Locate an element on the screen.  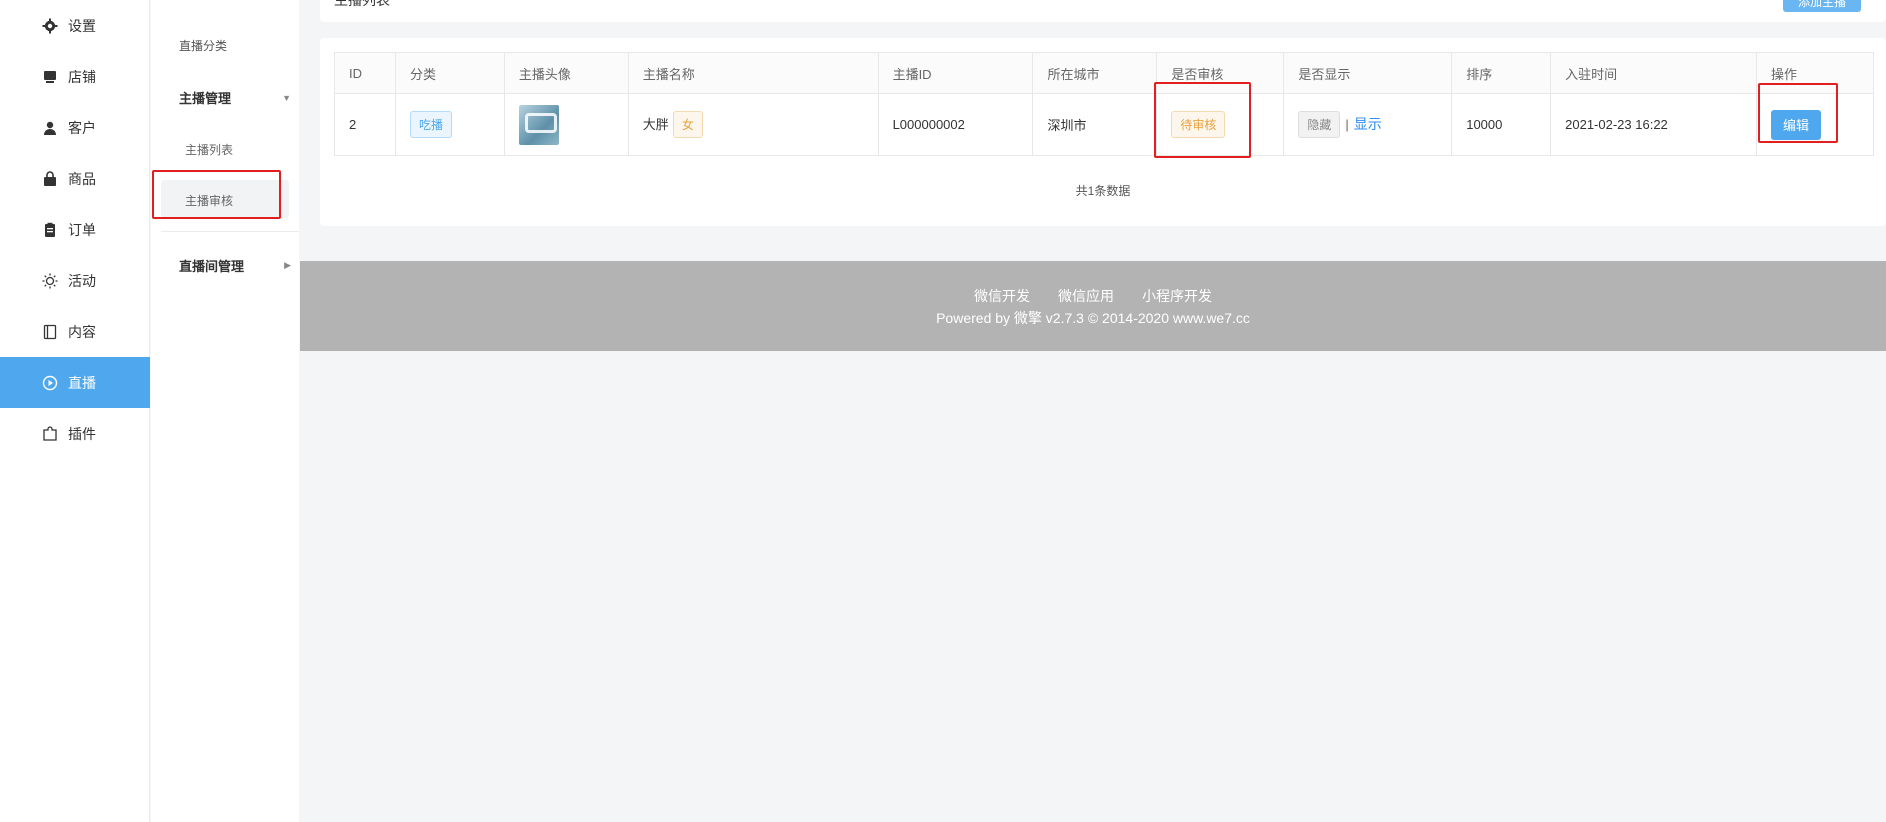
col-display: 是否显示 is located at coordinates (1368, 73).